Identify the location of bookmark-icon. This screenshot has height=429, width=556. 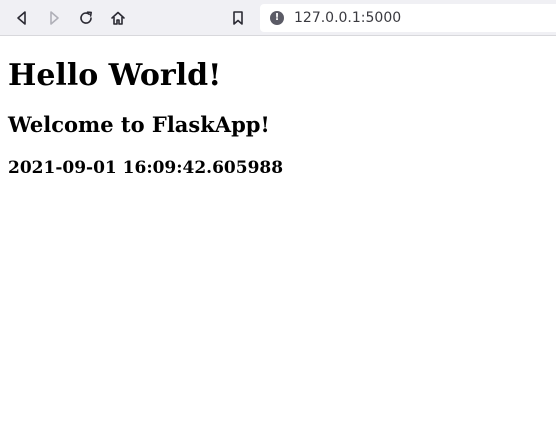
(238, 18).